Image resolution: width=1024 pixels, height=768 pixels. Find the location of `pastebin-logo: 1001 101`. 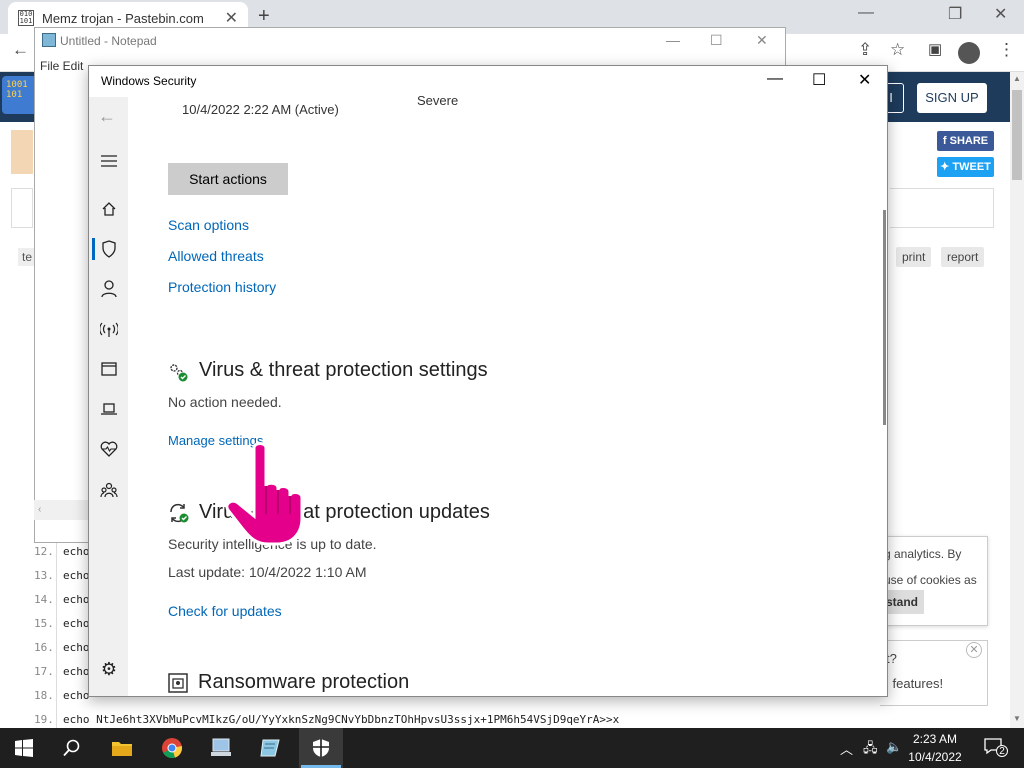

pastebin-logo: 1001 101 is located at coordinates (20, 95).